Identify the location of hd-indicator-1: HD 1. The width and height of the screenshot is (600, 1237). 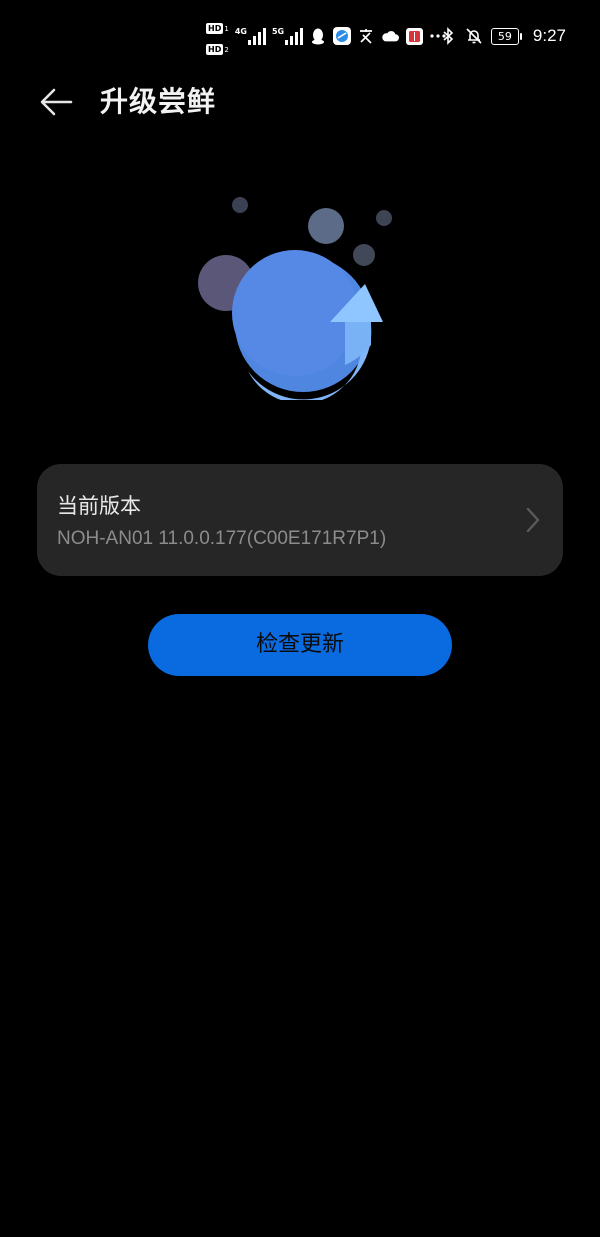
(217, 25).